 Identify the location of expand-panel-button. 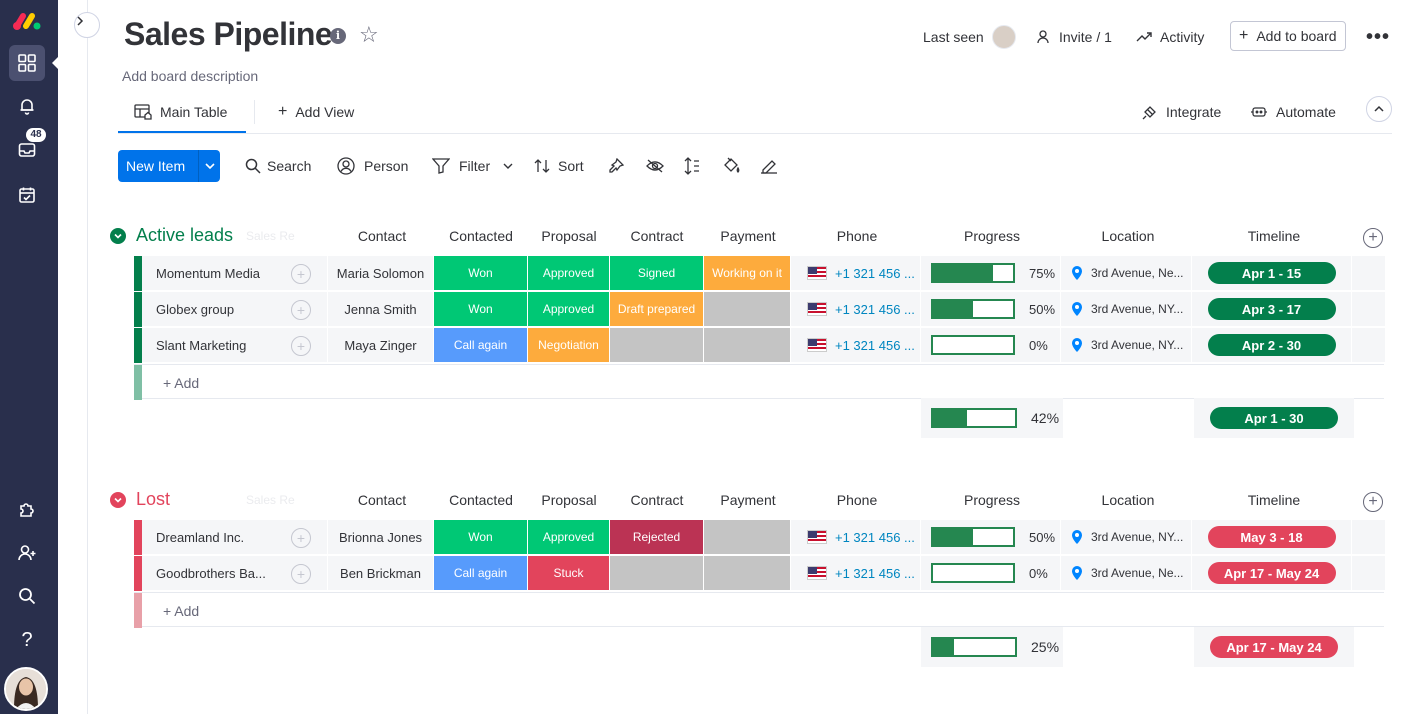
(87, 25).